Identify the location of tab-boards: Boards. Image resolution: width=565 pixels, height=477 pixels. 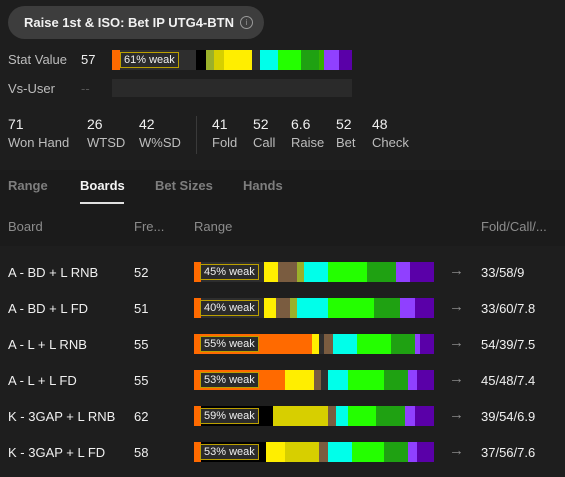
(102, 185).